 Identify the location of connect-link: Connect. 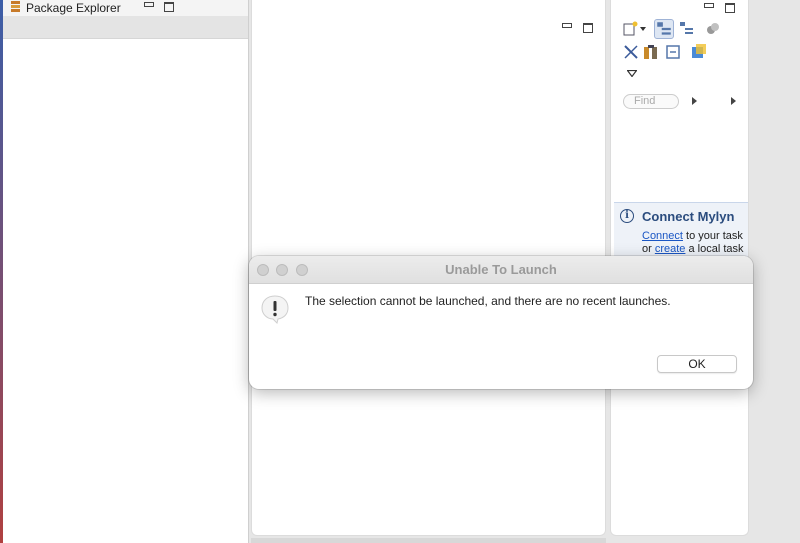
(662, 236).